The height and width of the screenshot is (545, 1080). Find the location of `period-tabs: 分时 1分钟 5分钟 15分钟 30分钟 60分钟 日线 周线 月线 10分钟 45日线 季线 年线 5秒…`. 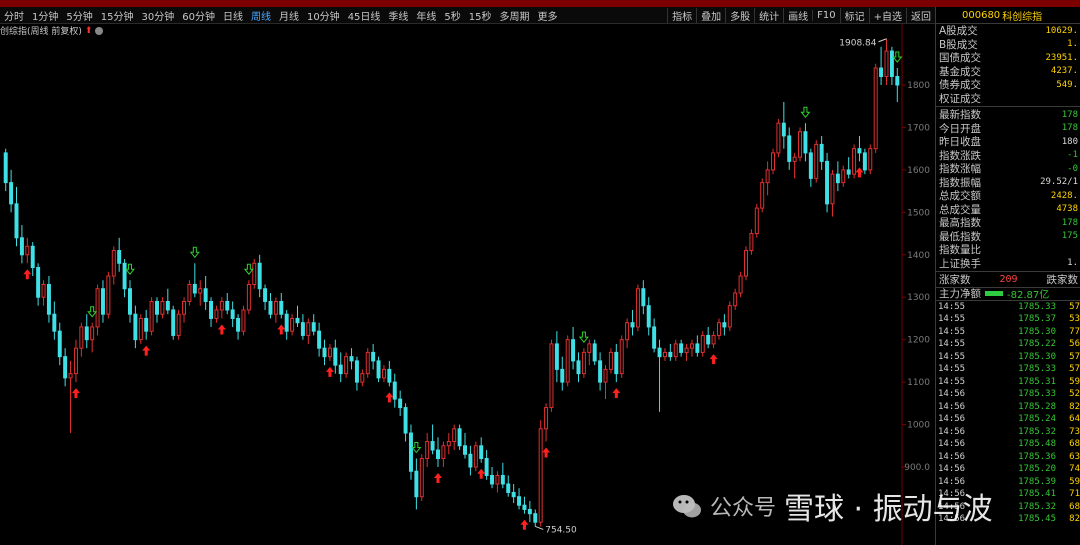

period-tabs: 分时 1分钟 5分钟 15分钟 30分钟 60分钟 日线 周线 月线 10分钟 45日线 季线 年线 5秒… is located at coordinates (281, 15).